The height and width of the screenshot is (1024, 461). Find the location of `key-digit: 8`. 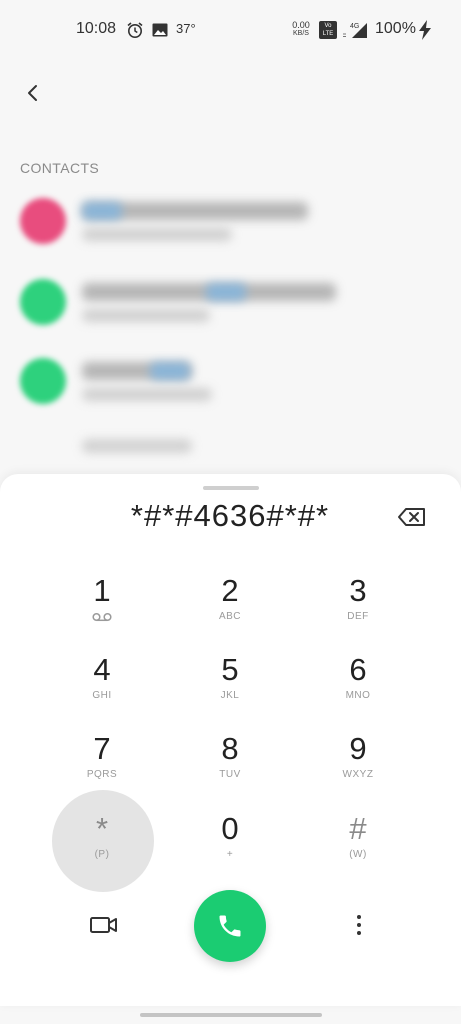

key-digit: 8 is located at coordinates (230, 748).